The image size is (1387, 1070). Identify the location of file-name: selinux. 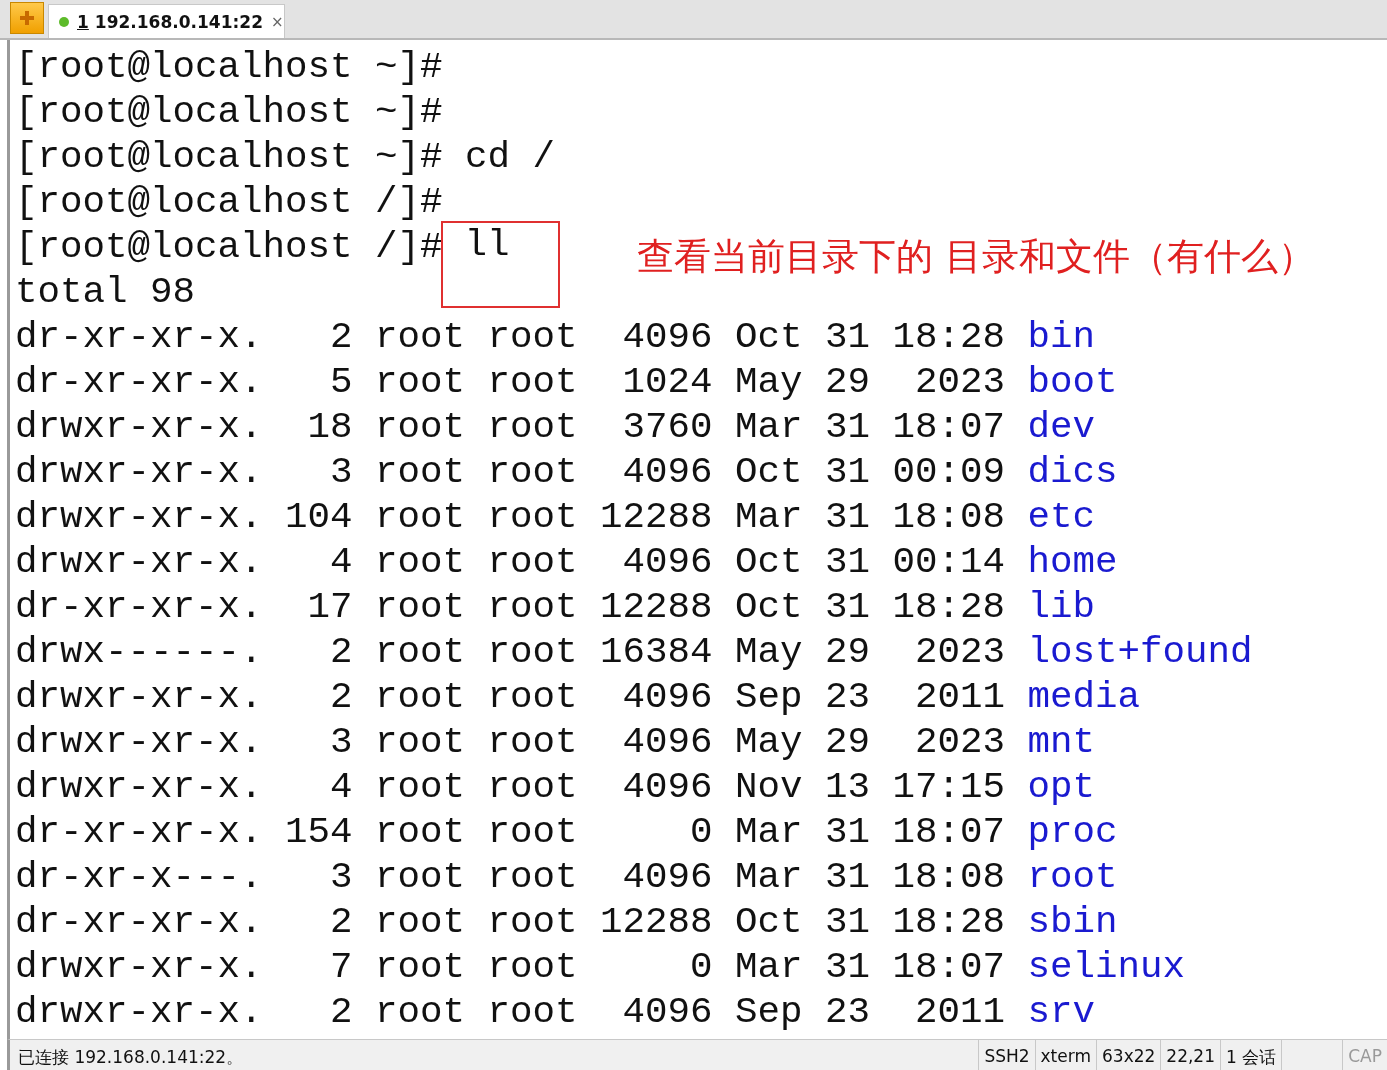
(1107, 967).